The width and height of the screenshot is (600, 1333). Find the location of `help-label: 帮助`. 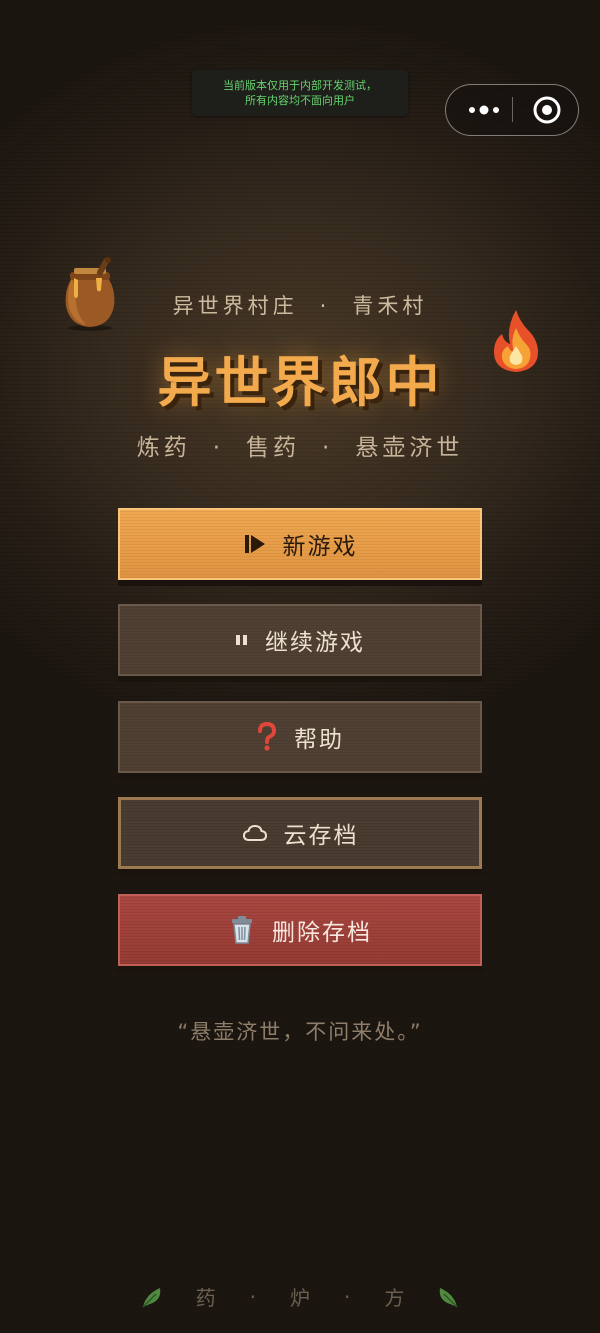

help-label: 帮助 is located at coordinates (319, 740).